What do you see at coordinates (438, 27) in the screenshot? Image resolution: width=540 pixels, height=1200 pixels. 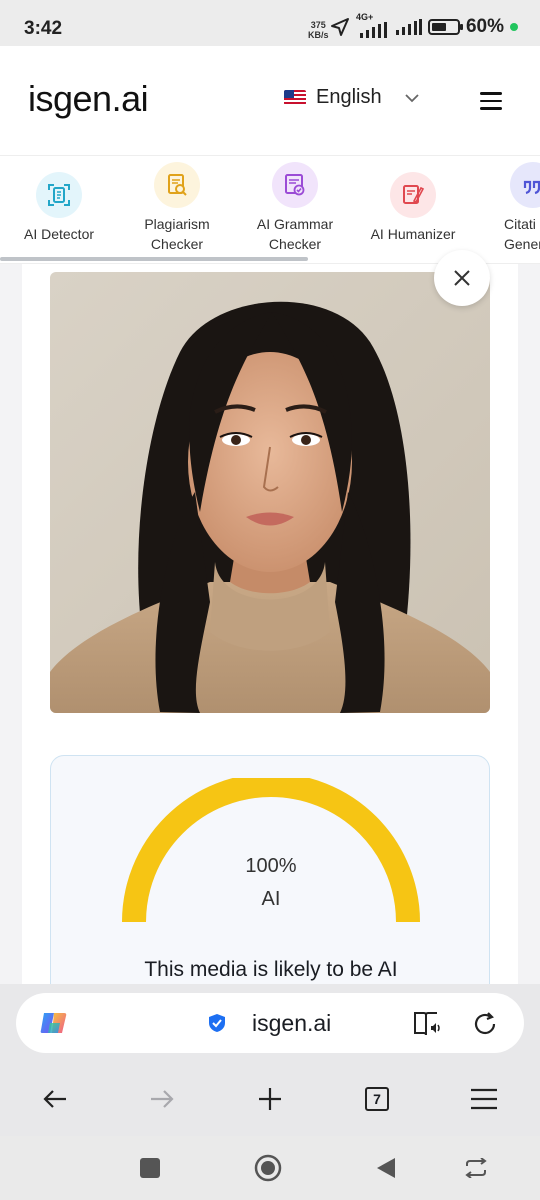 I see `battery-fill` at bounding box center [438, 27].